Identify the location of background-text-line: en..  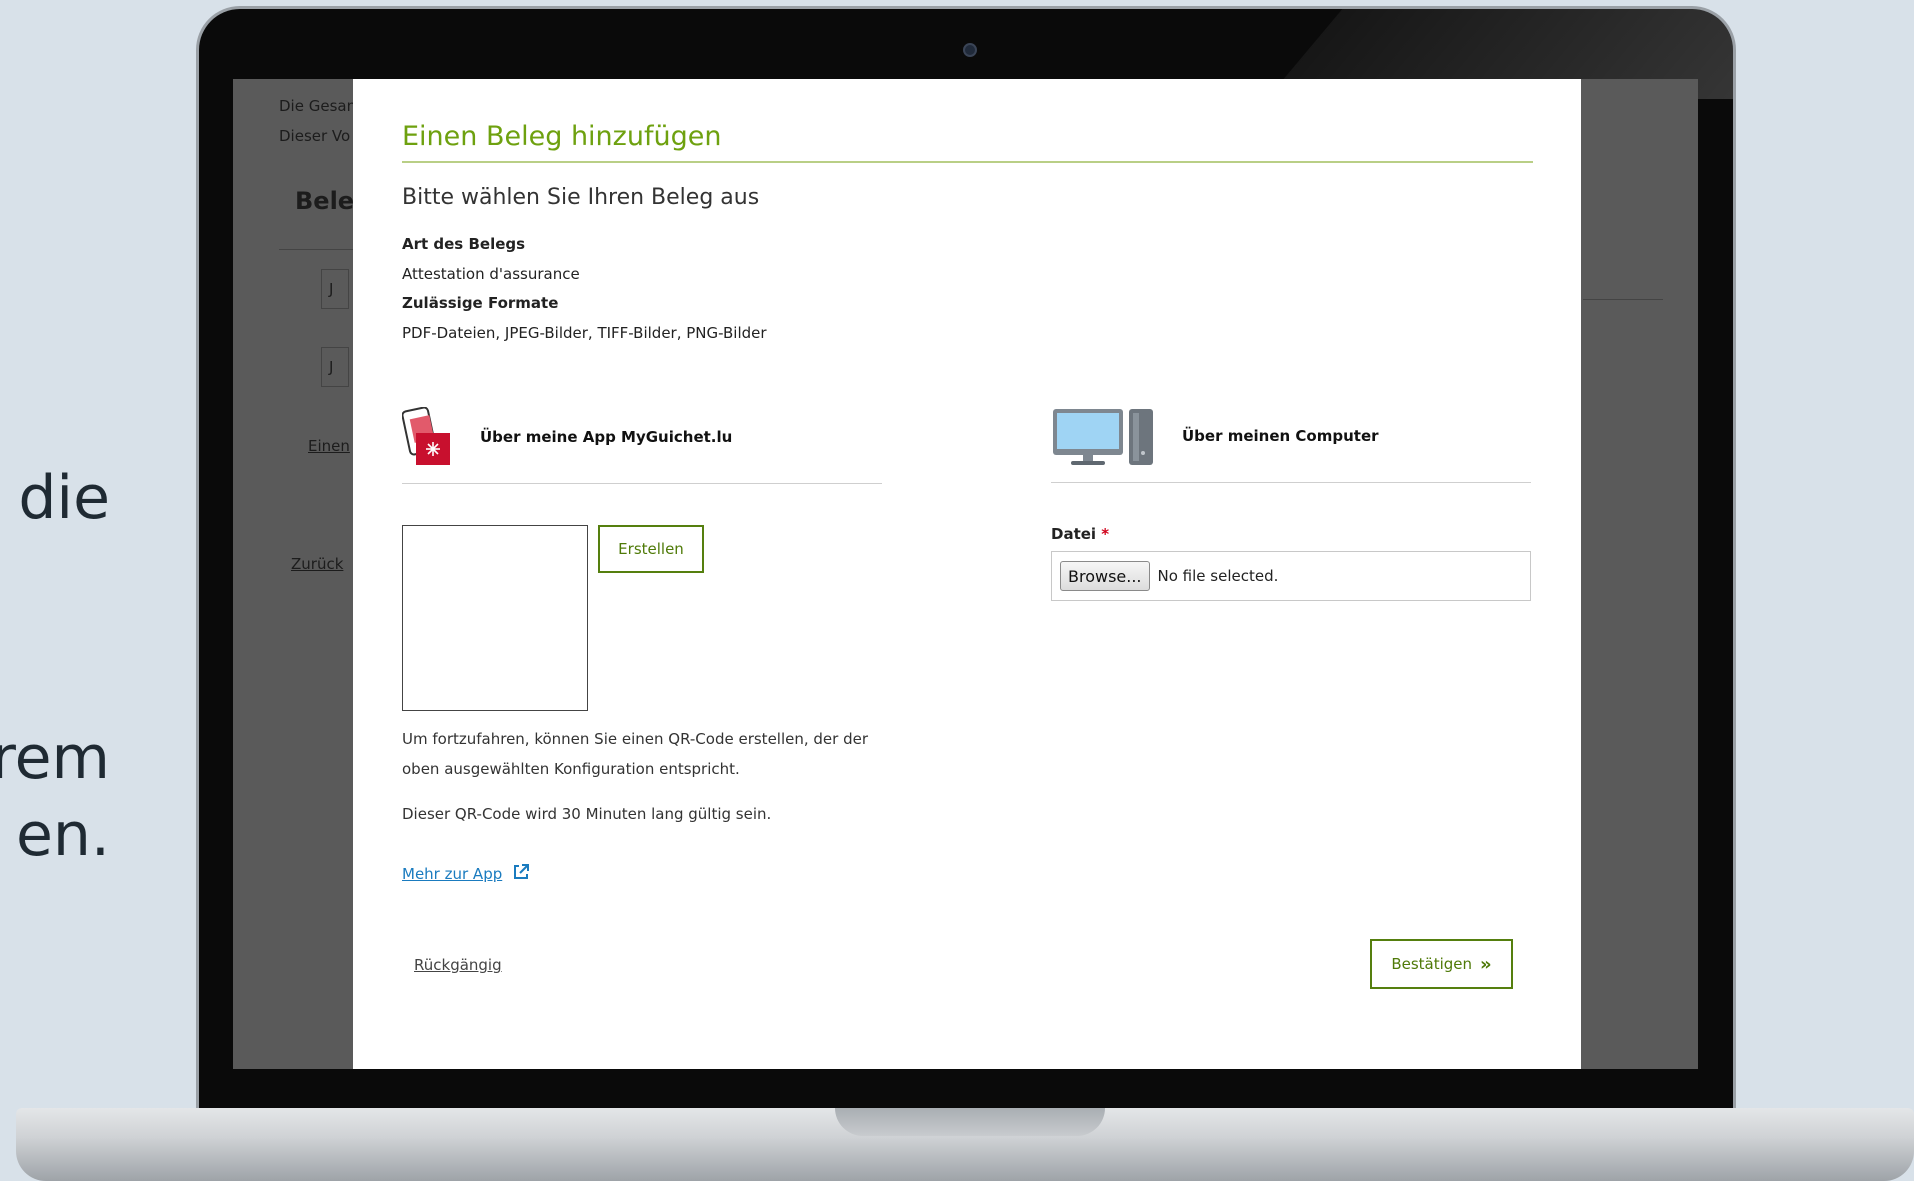
(62, 835).